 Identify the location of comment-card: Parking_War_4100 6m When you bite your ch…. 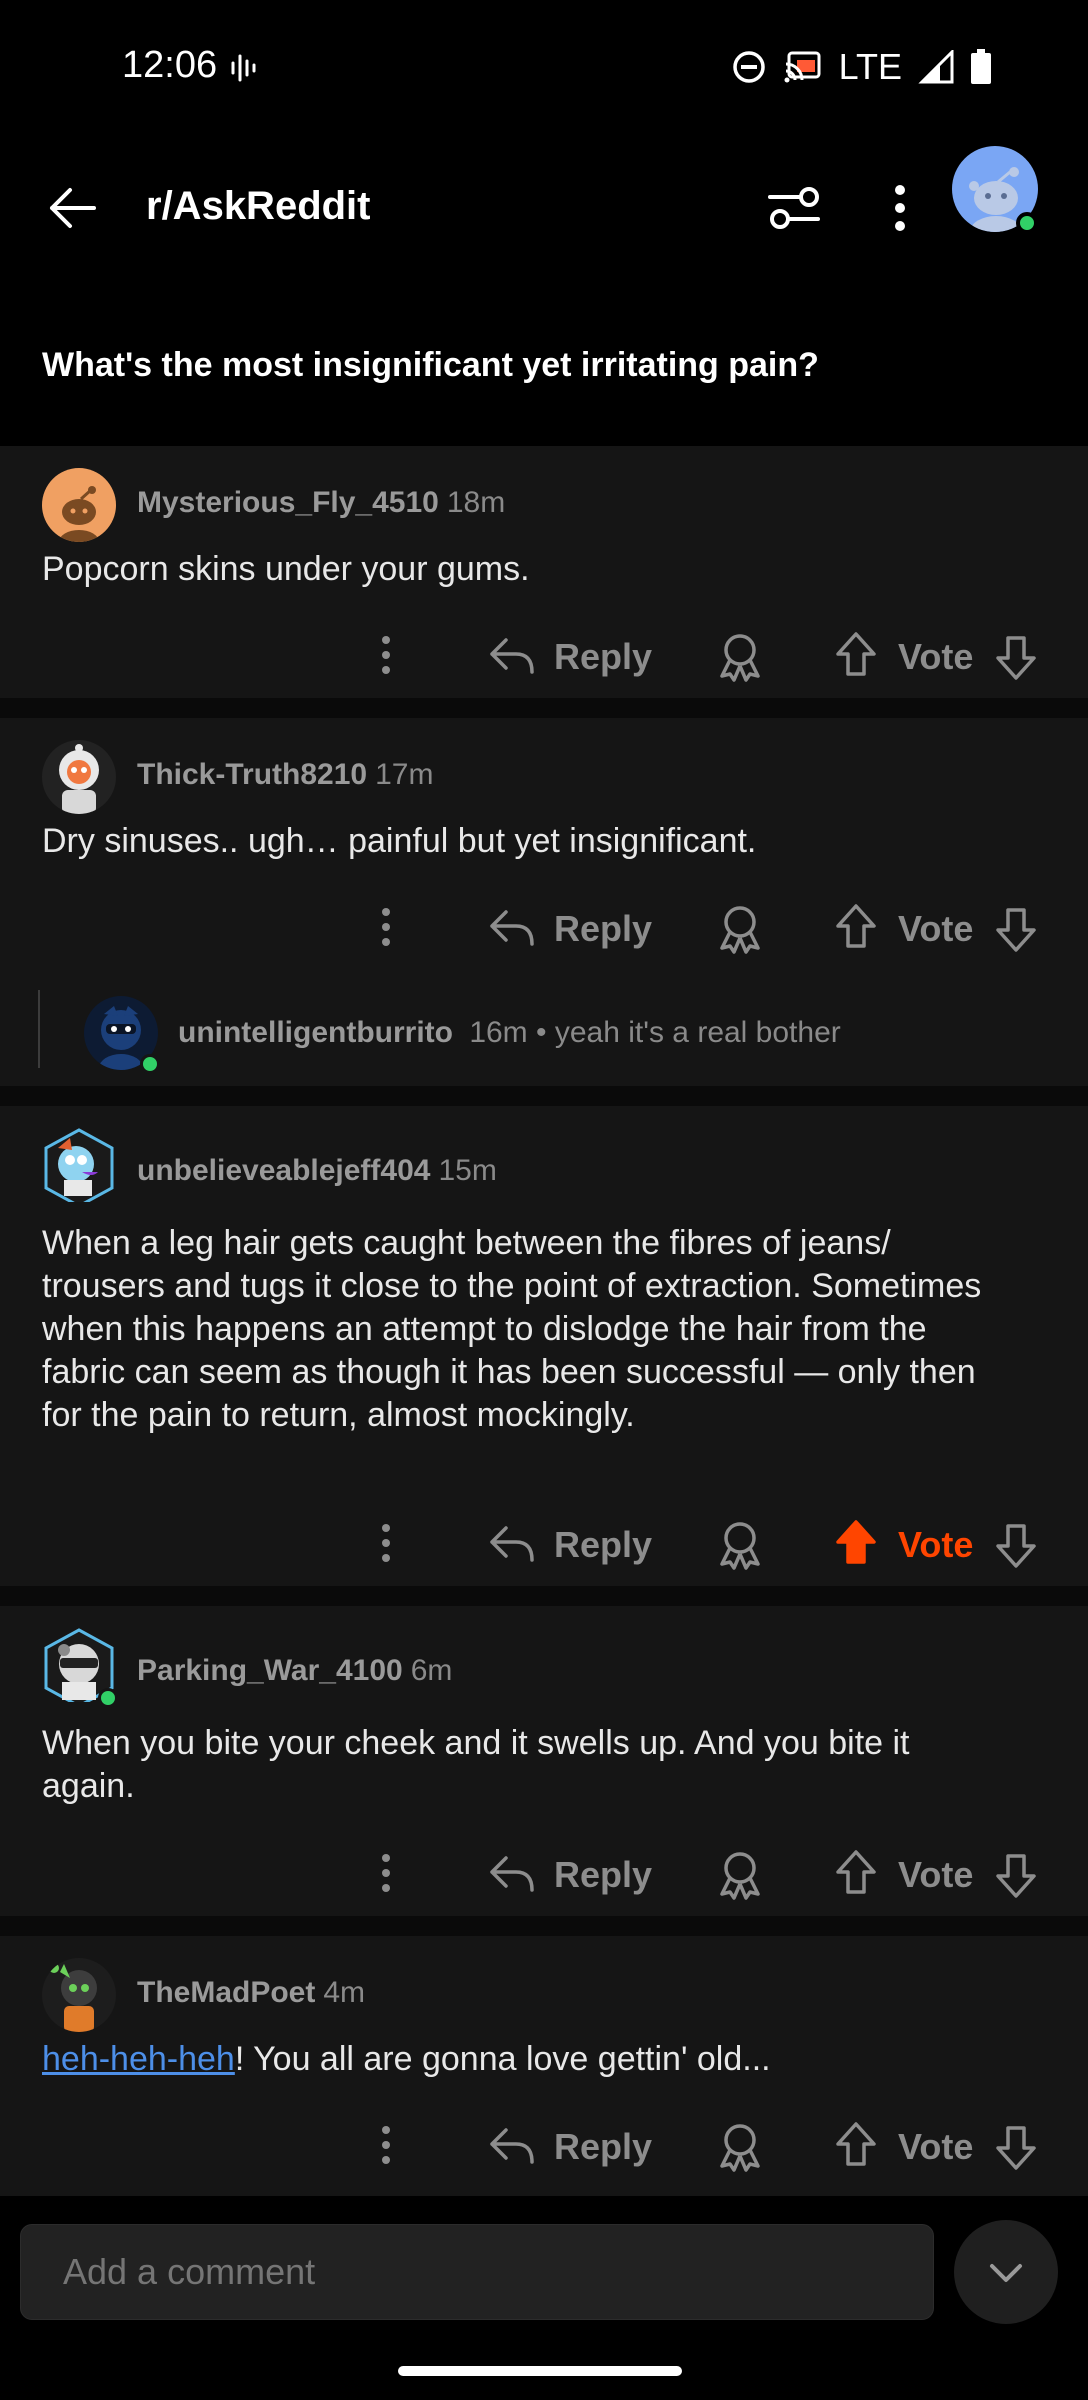
(544, 1761).